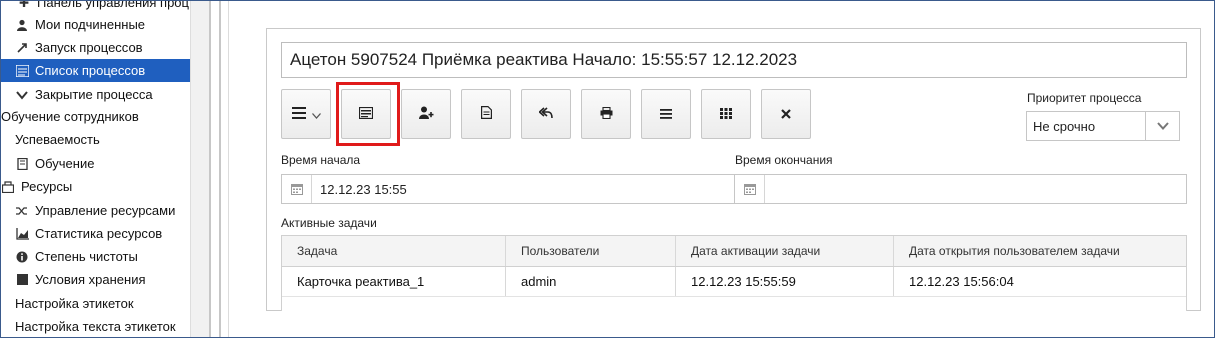 This screenshot has height=338, width=1215. Describe the element at coordinates (70, 116) in the screenshot. I see `sidebar-item-label: Обучение сотрудников` at that location.